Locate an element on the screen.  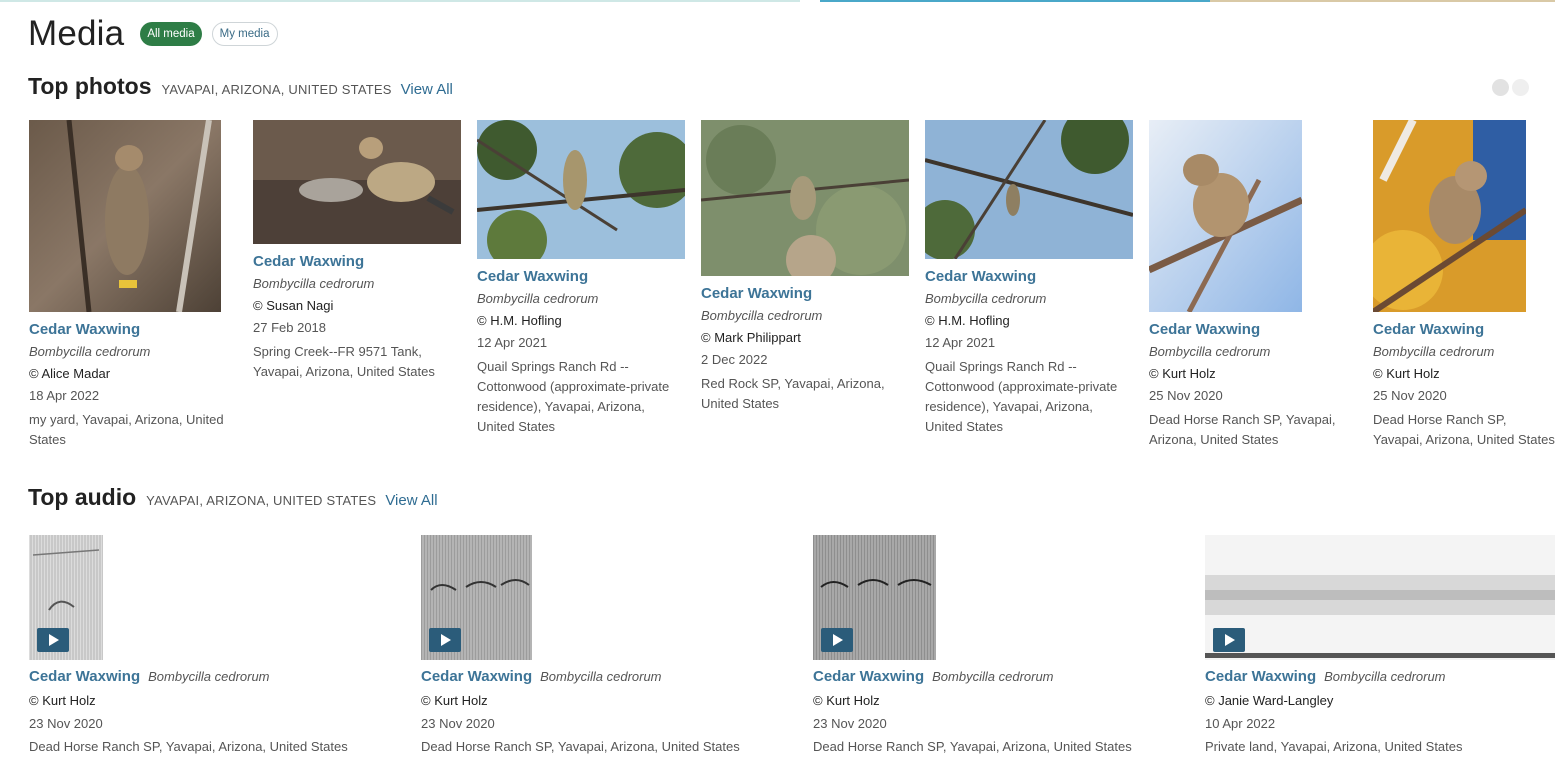
photo-credit: © Alice Madar is located at coordinates (70, 373).